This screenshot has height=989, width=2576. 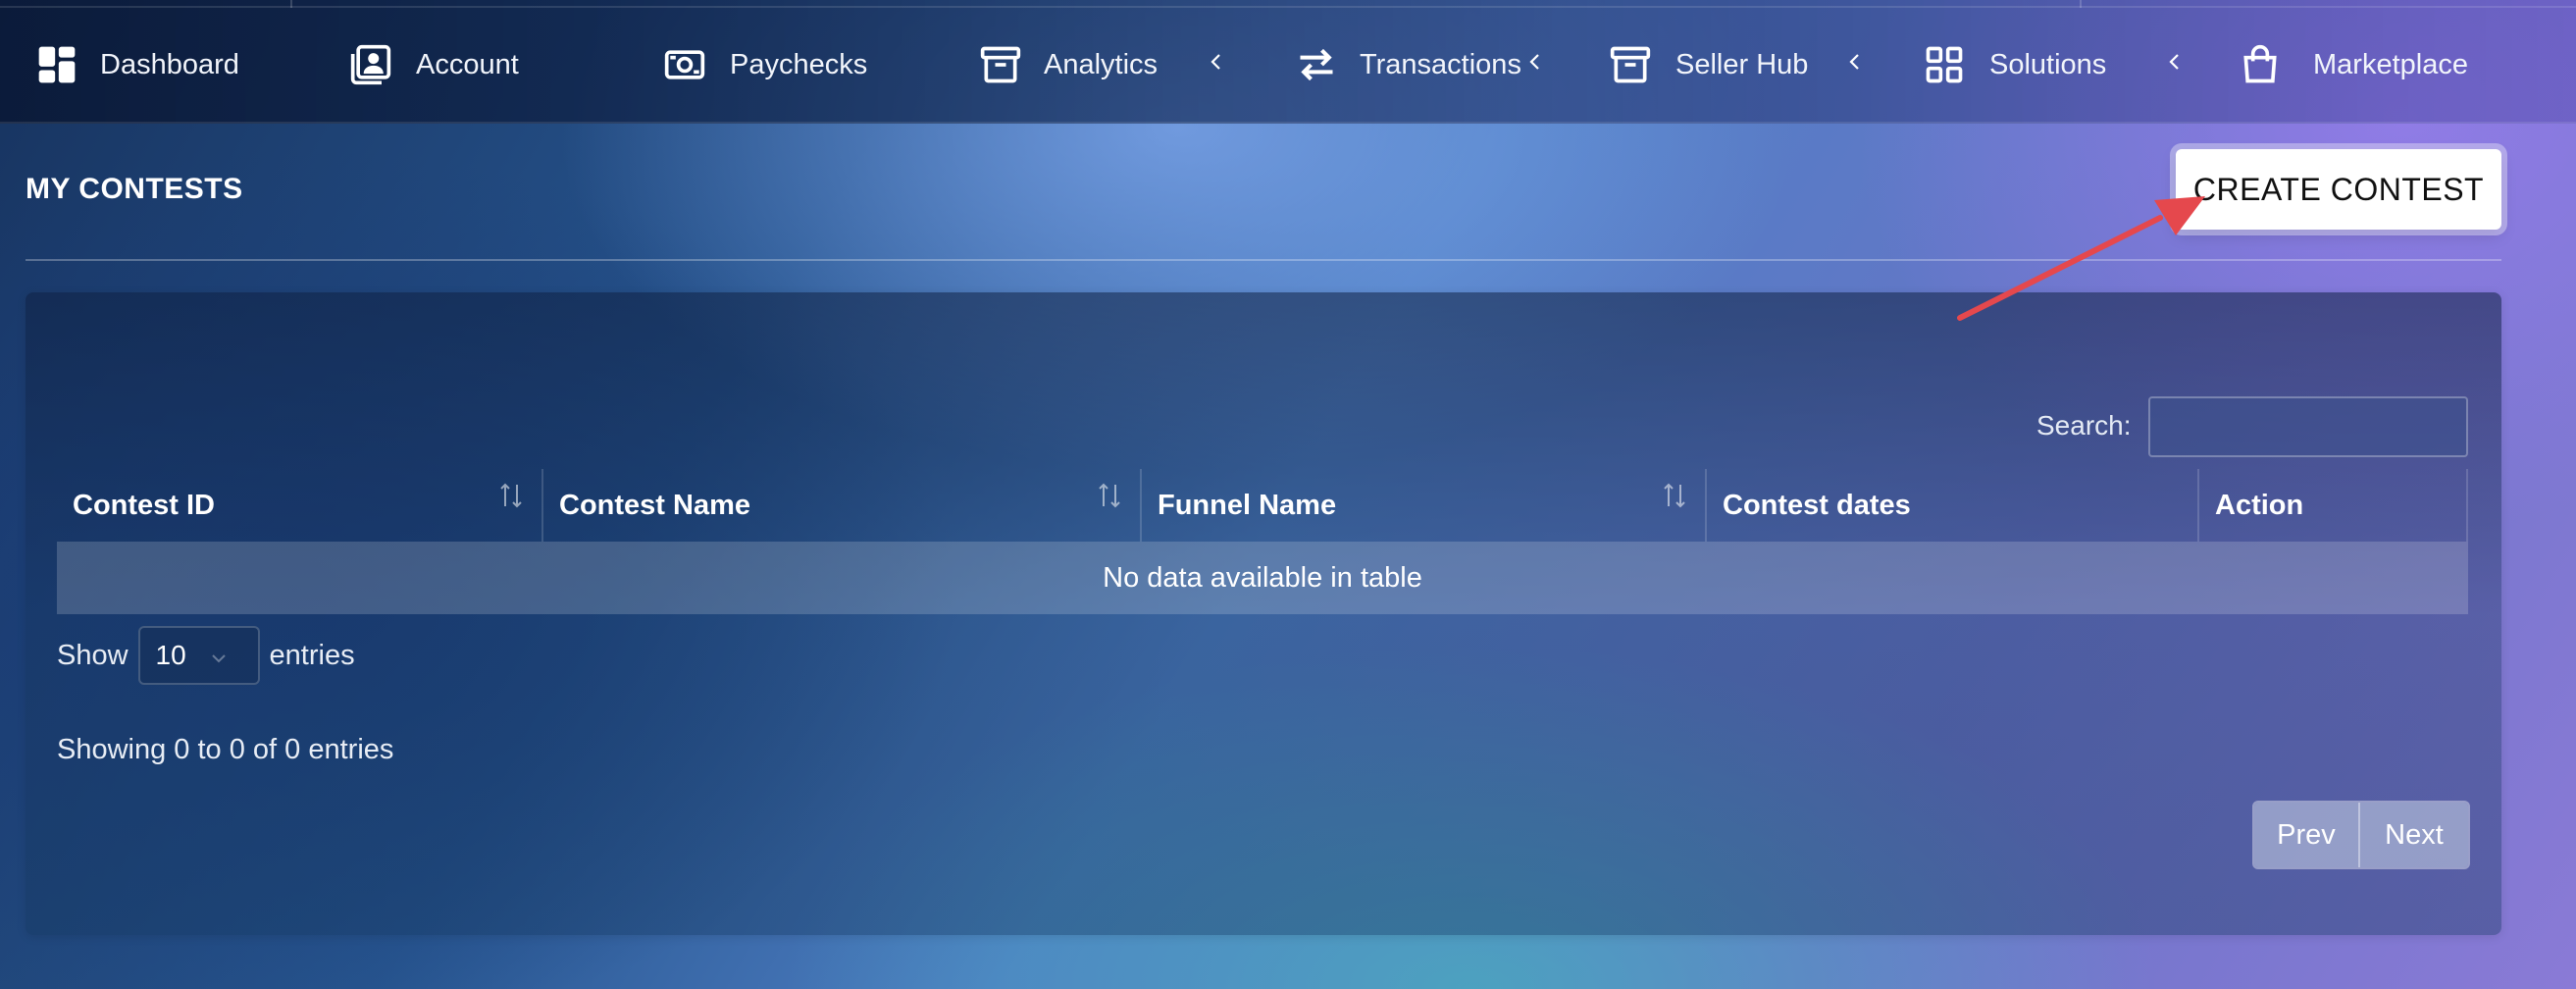 What do you see at coordinates (2308, 426) in the screenshot?
I see `search-input` at bounding box center [2308, 426].